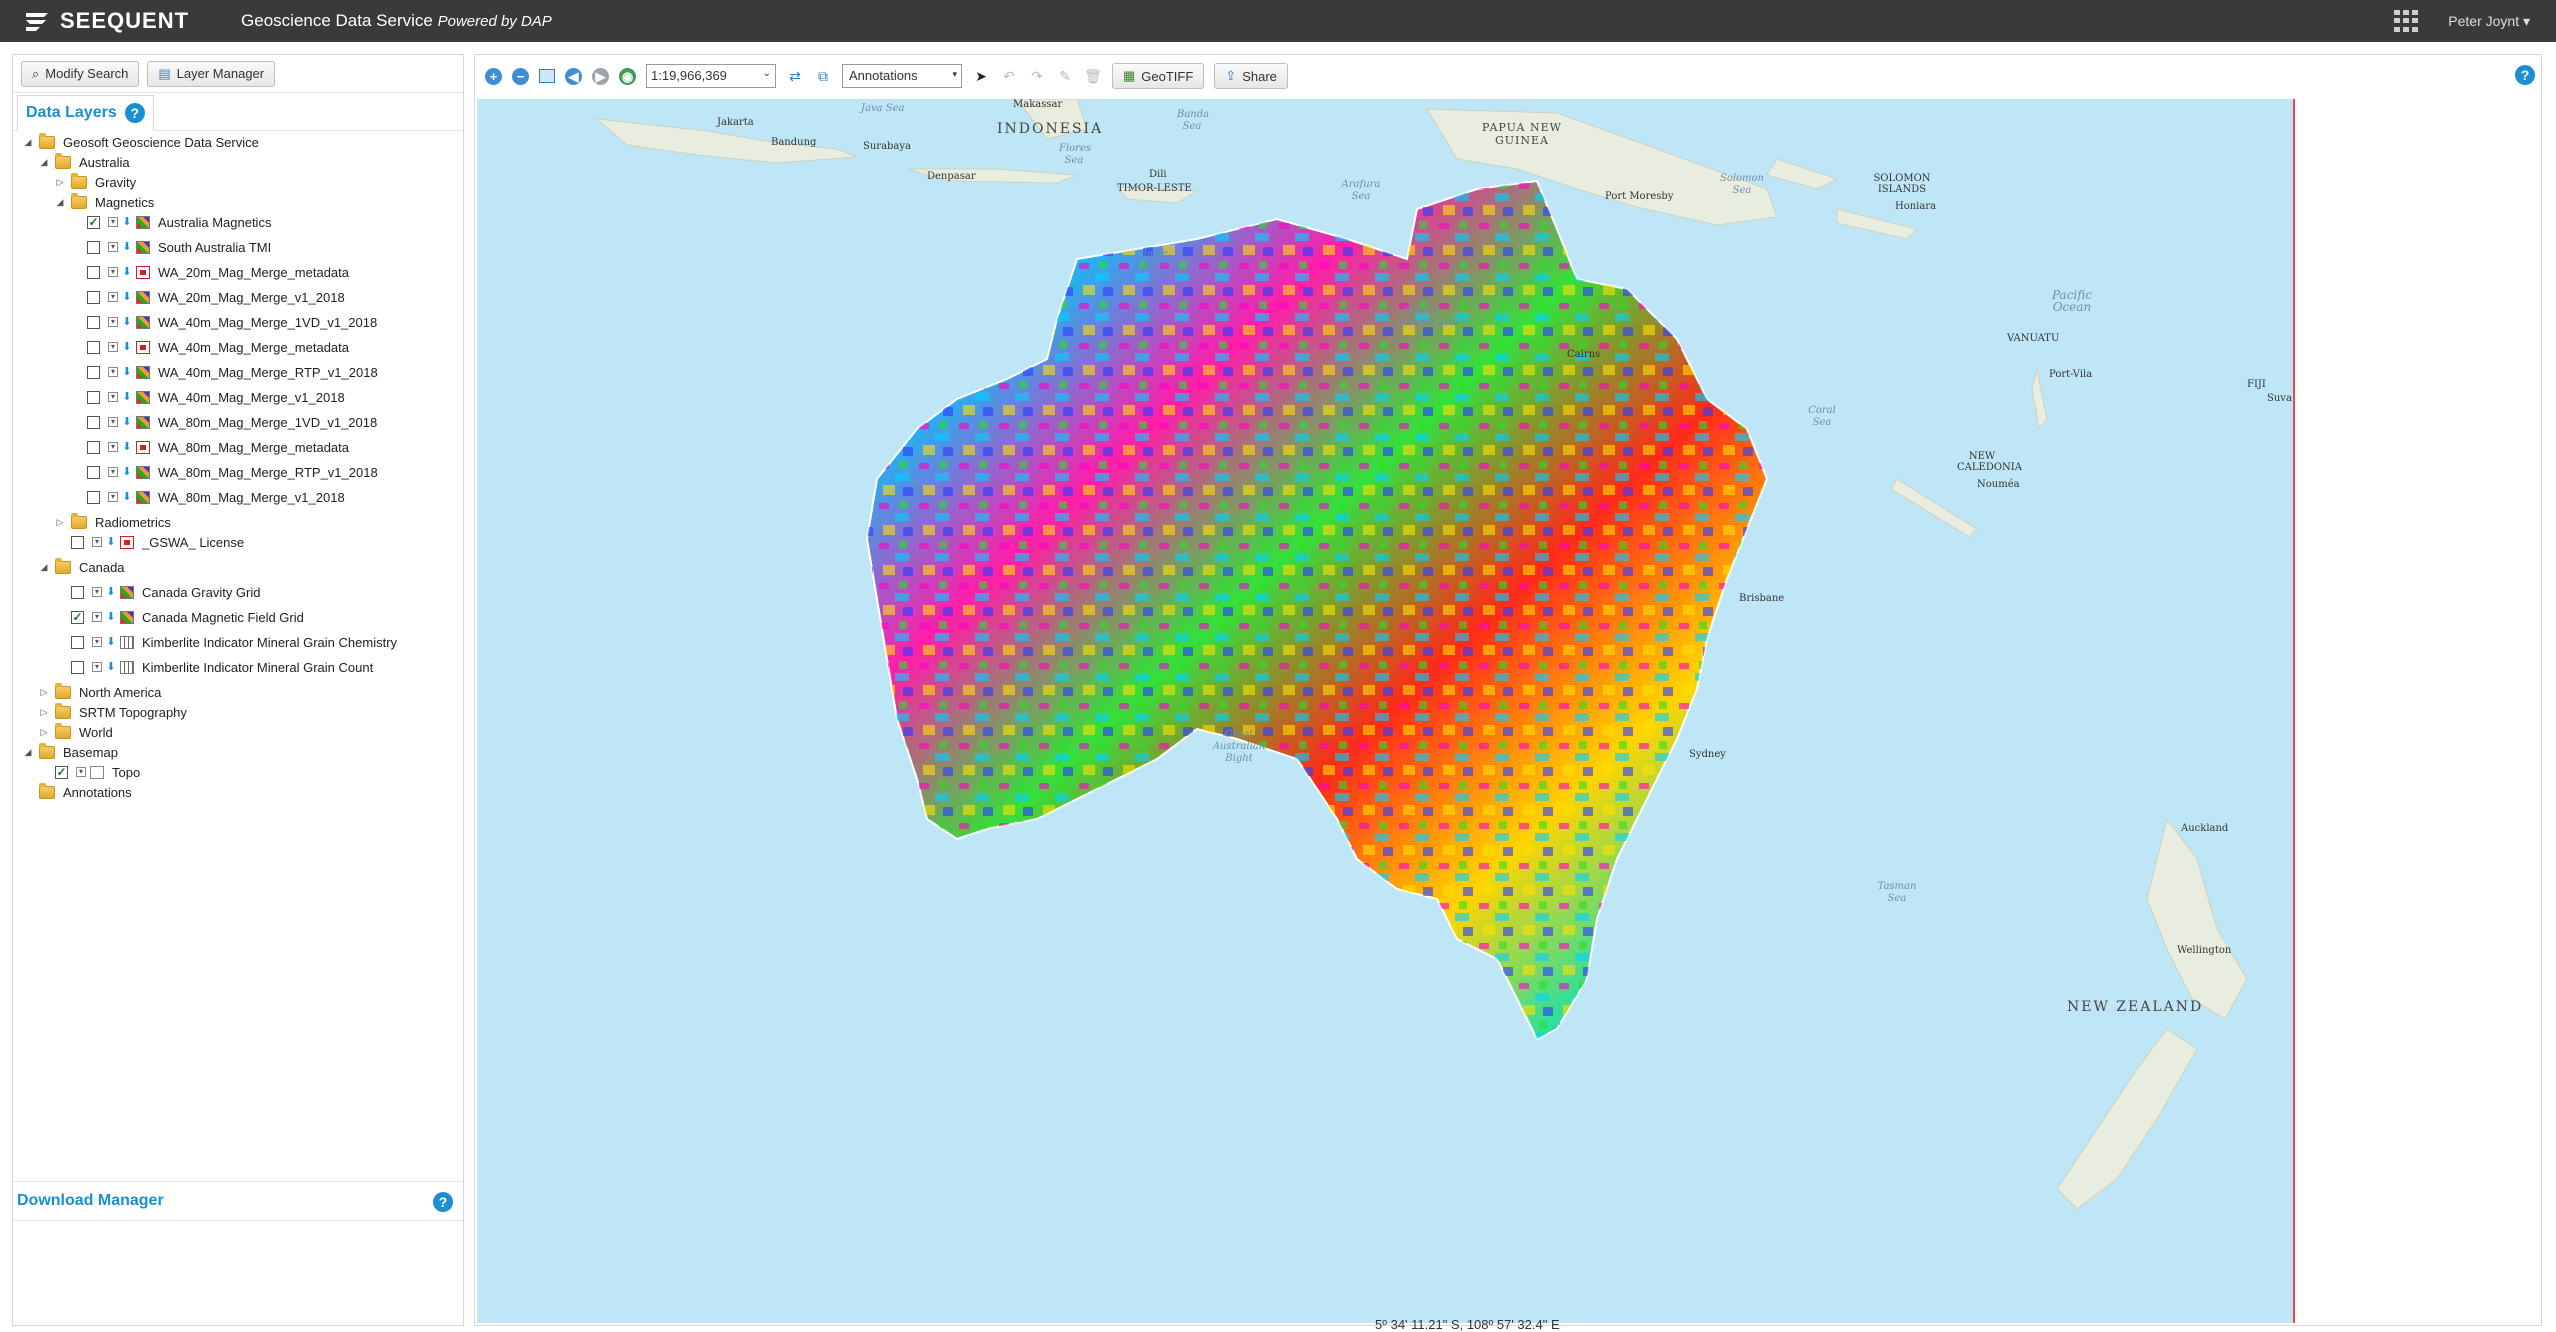 This screenshot has height=1332, width=2556. I want to click on forward-icon: ▶, so click(600, 76).